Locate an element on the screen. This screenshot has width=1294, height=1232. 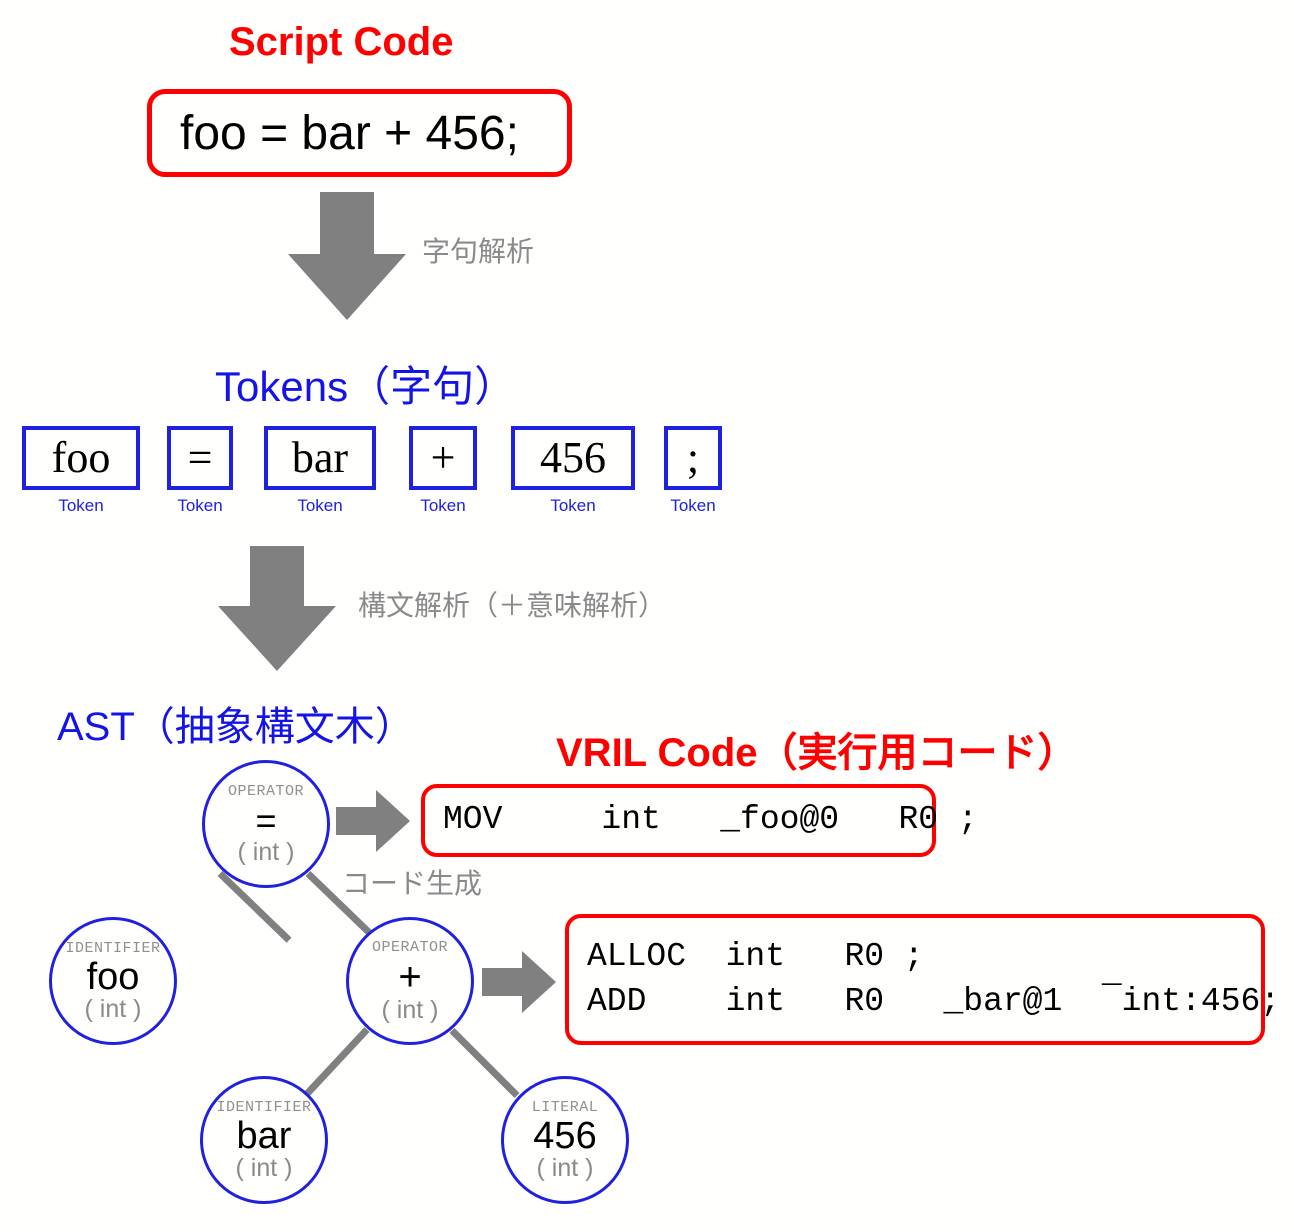
ast-node-kind: LITERAL is located at coordinates (565, 1107).